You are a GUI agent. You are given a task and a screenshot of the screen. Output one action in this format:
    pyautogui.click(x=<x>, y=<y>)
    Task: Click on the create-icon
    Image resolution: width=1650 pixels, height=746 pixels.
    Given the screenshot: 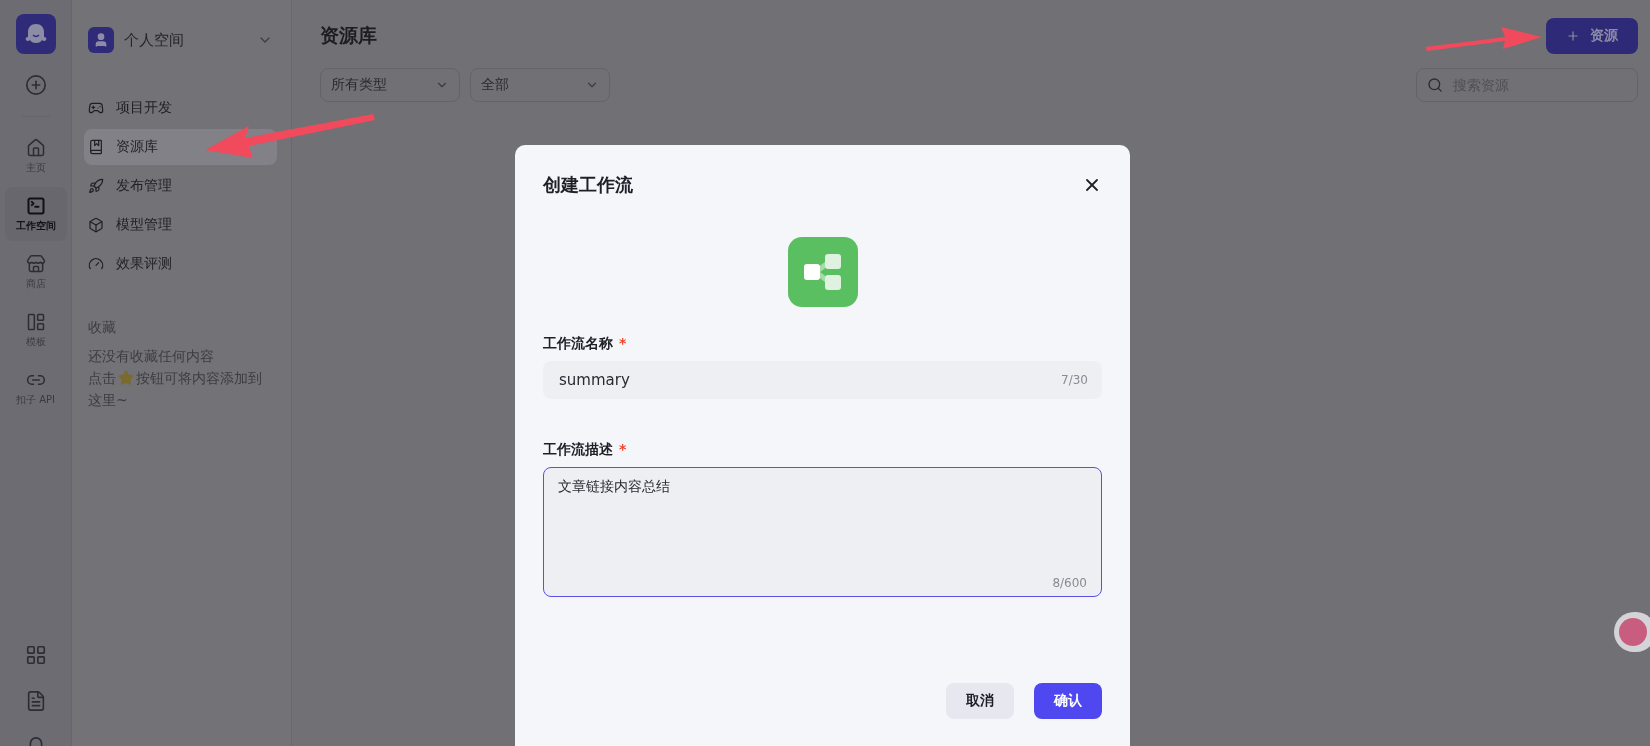 What is the action you would take?
    pyautogui.click(x=35, y=85)
    